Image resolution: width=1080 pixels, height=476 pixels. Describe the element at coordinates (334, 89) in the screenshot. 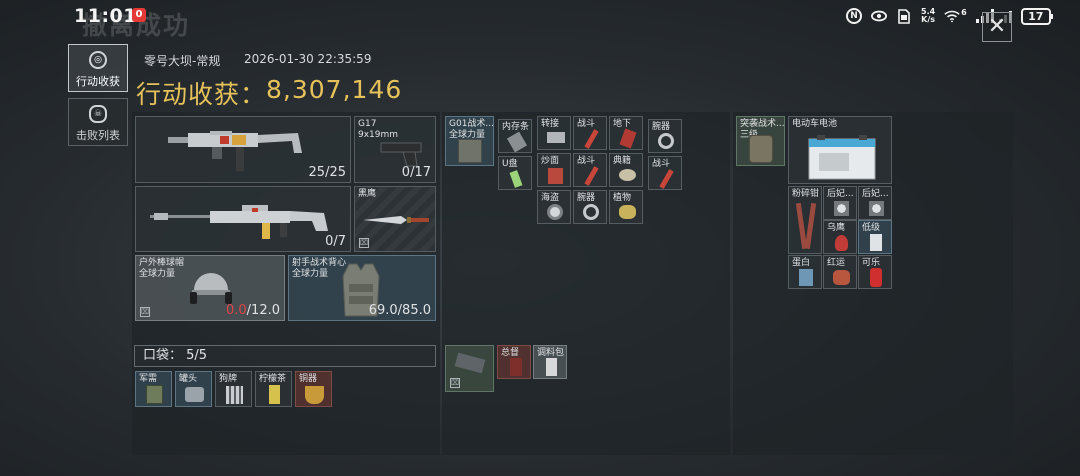

I see `haul-value: 8,307,146` at that location.